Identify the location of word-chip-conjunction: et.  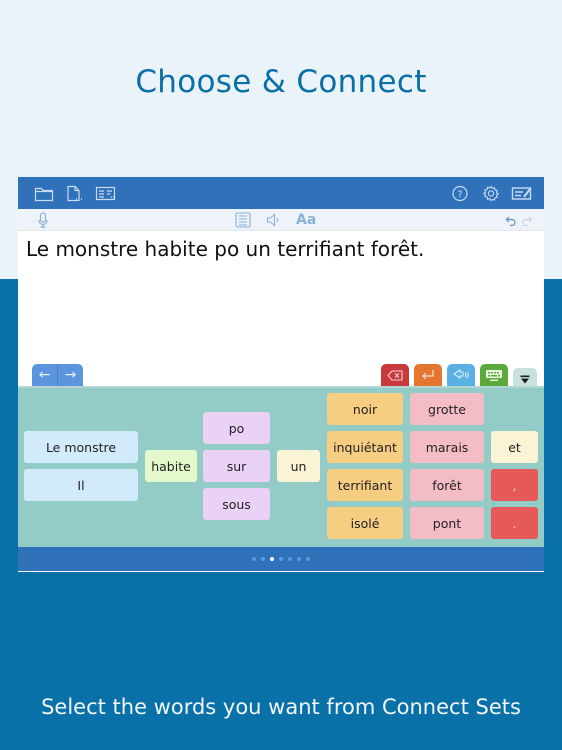
(514, 447).